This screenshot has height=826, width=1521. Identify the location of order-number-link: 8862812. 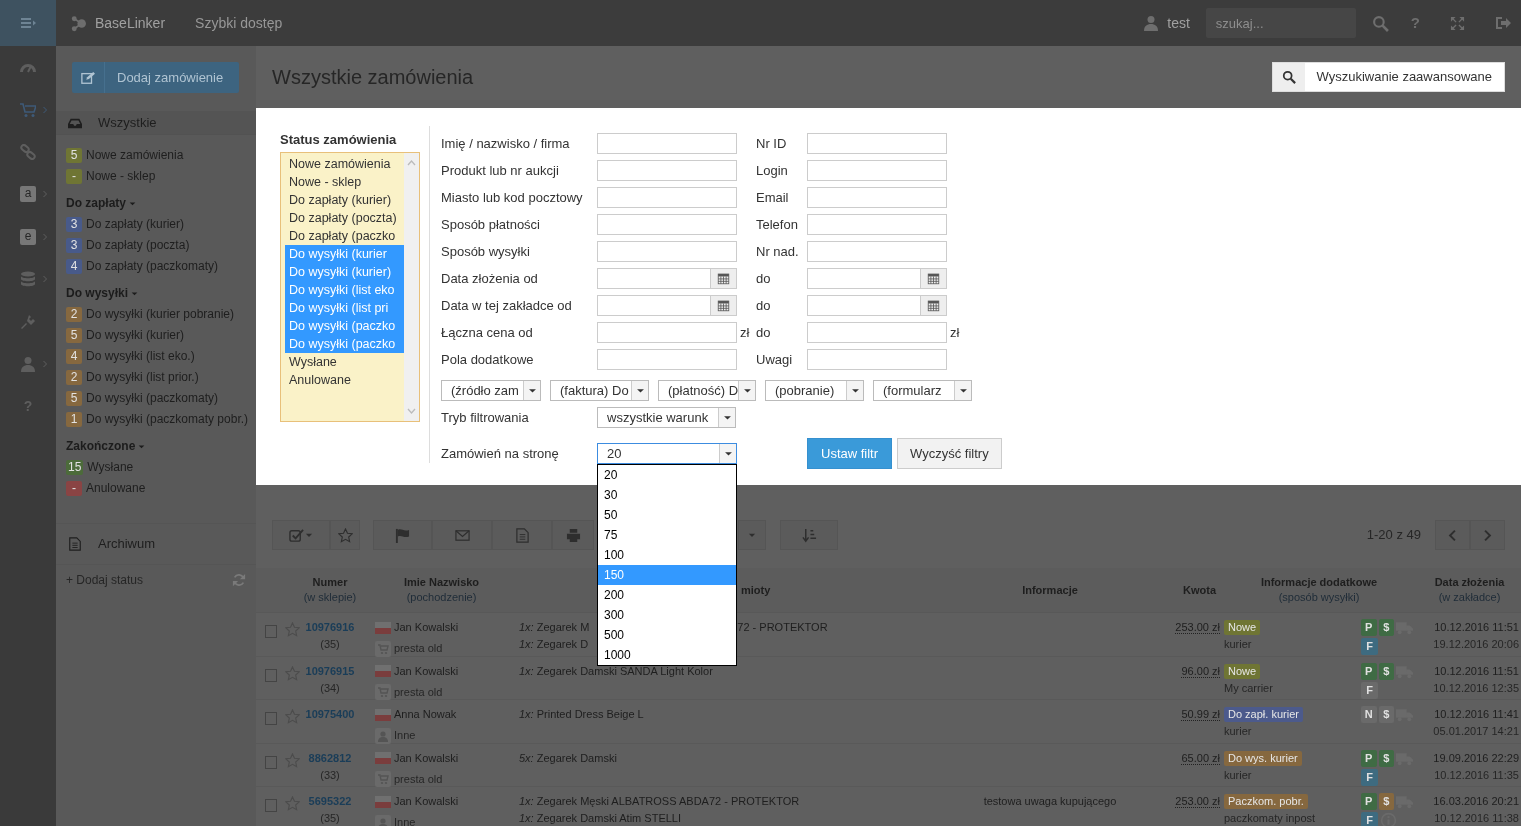
(330, 758).